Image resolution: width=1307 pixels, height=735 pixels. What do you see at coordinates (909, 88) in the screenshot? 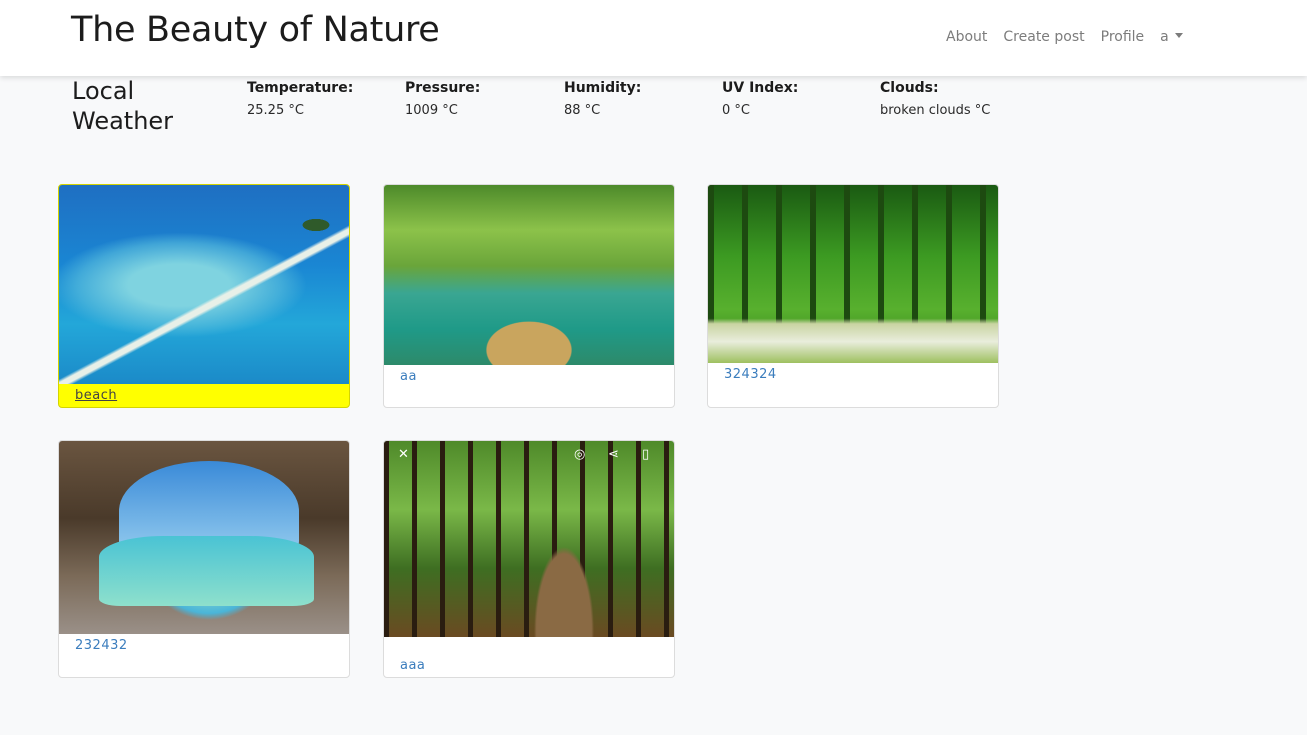
I see `weather-label: Clouds:` at bounding box center [909, 88].